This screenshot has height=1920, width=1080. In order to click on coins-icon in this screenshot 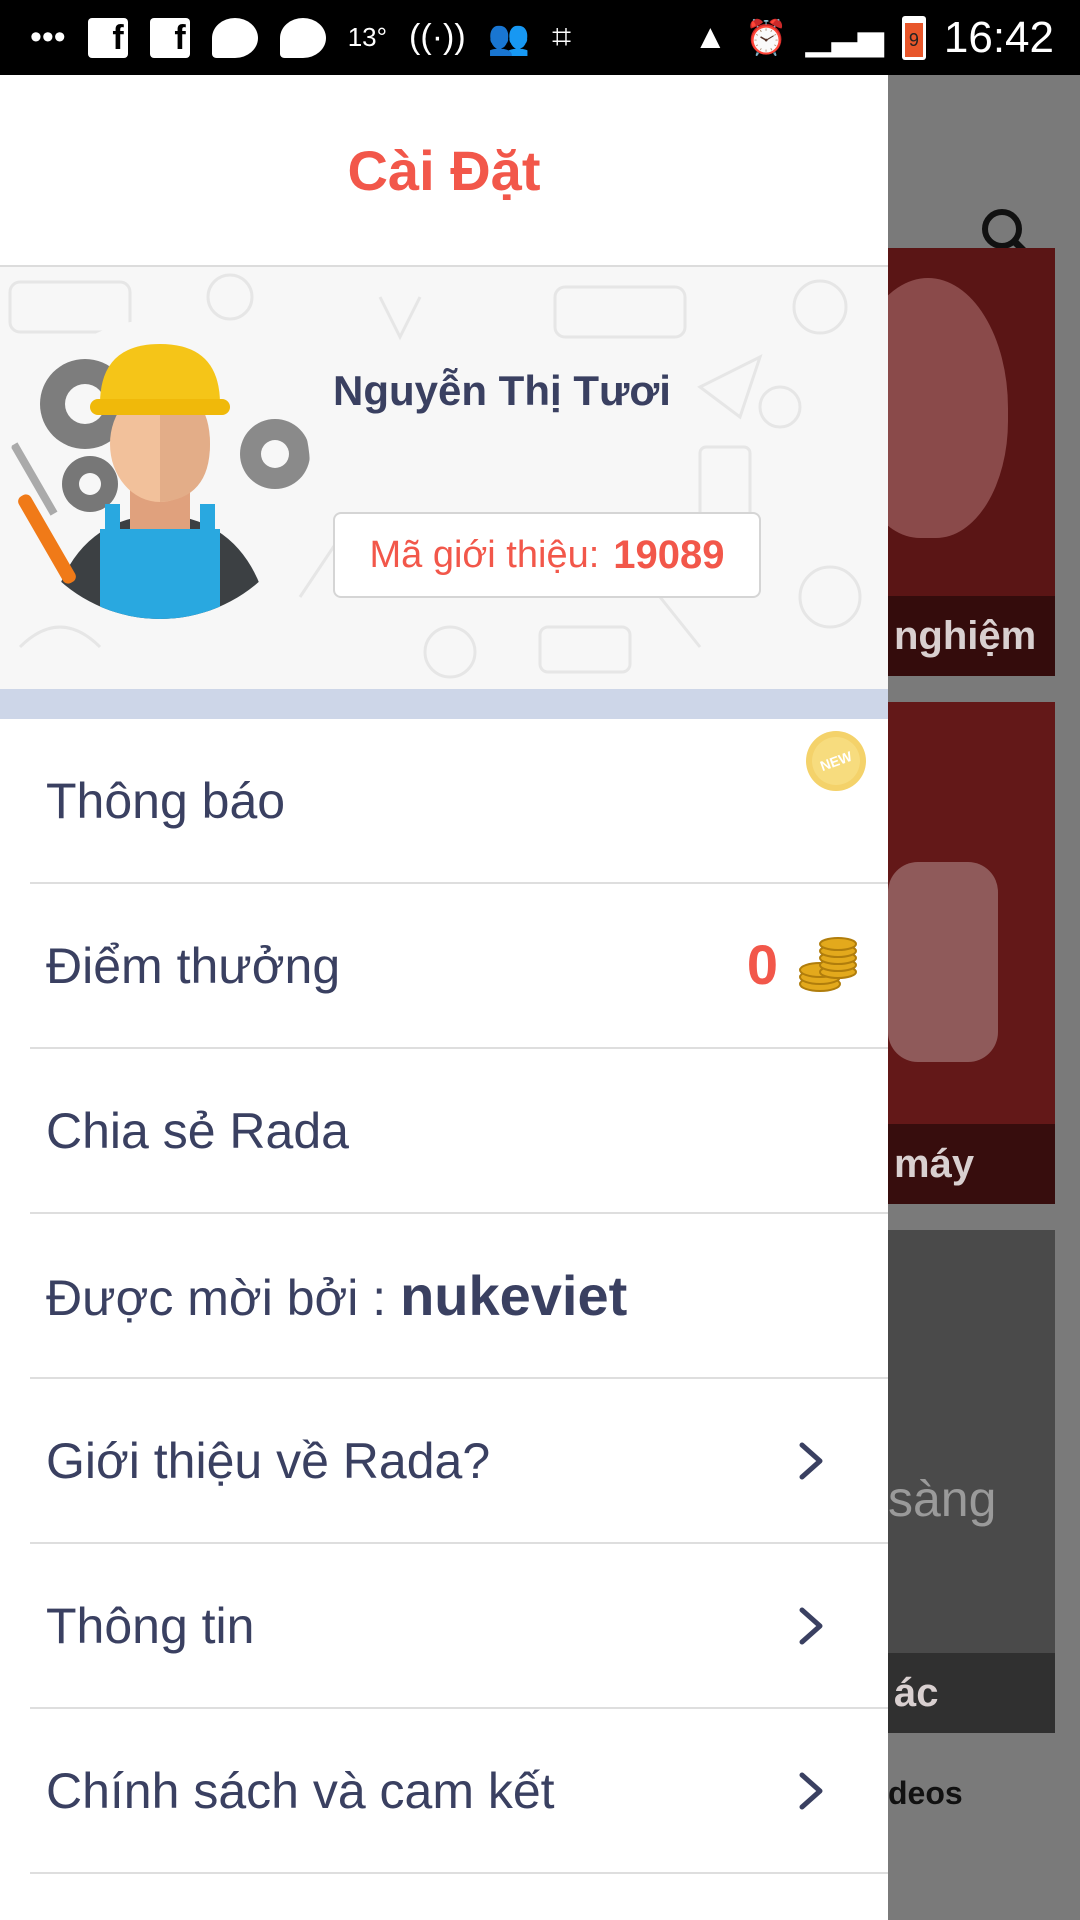, I will do `click(828, 964)`.